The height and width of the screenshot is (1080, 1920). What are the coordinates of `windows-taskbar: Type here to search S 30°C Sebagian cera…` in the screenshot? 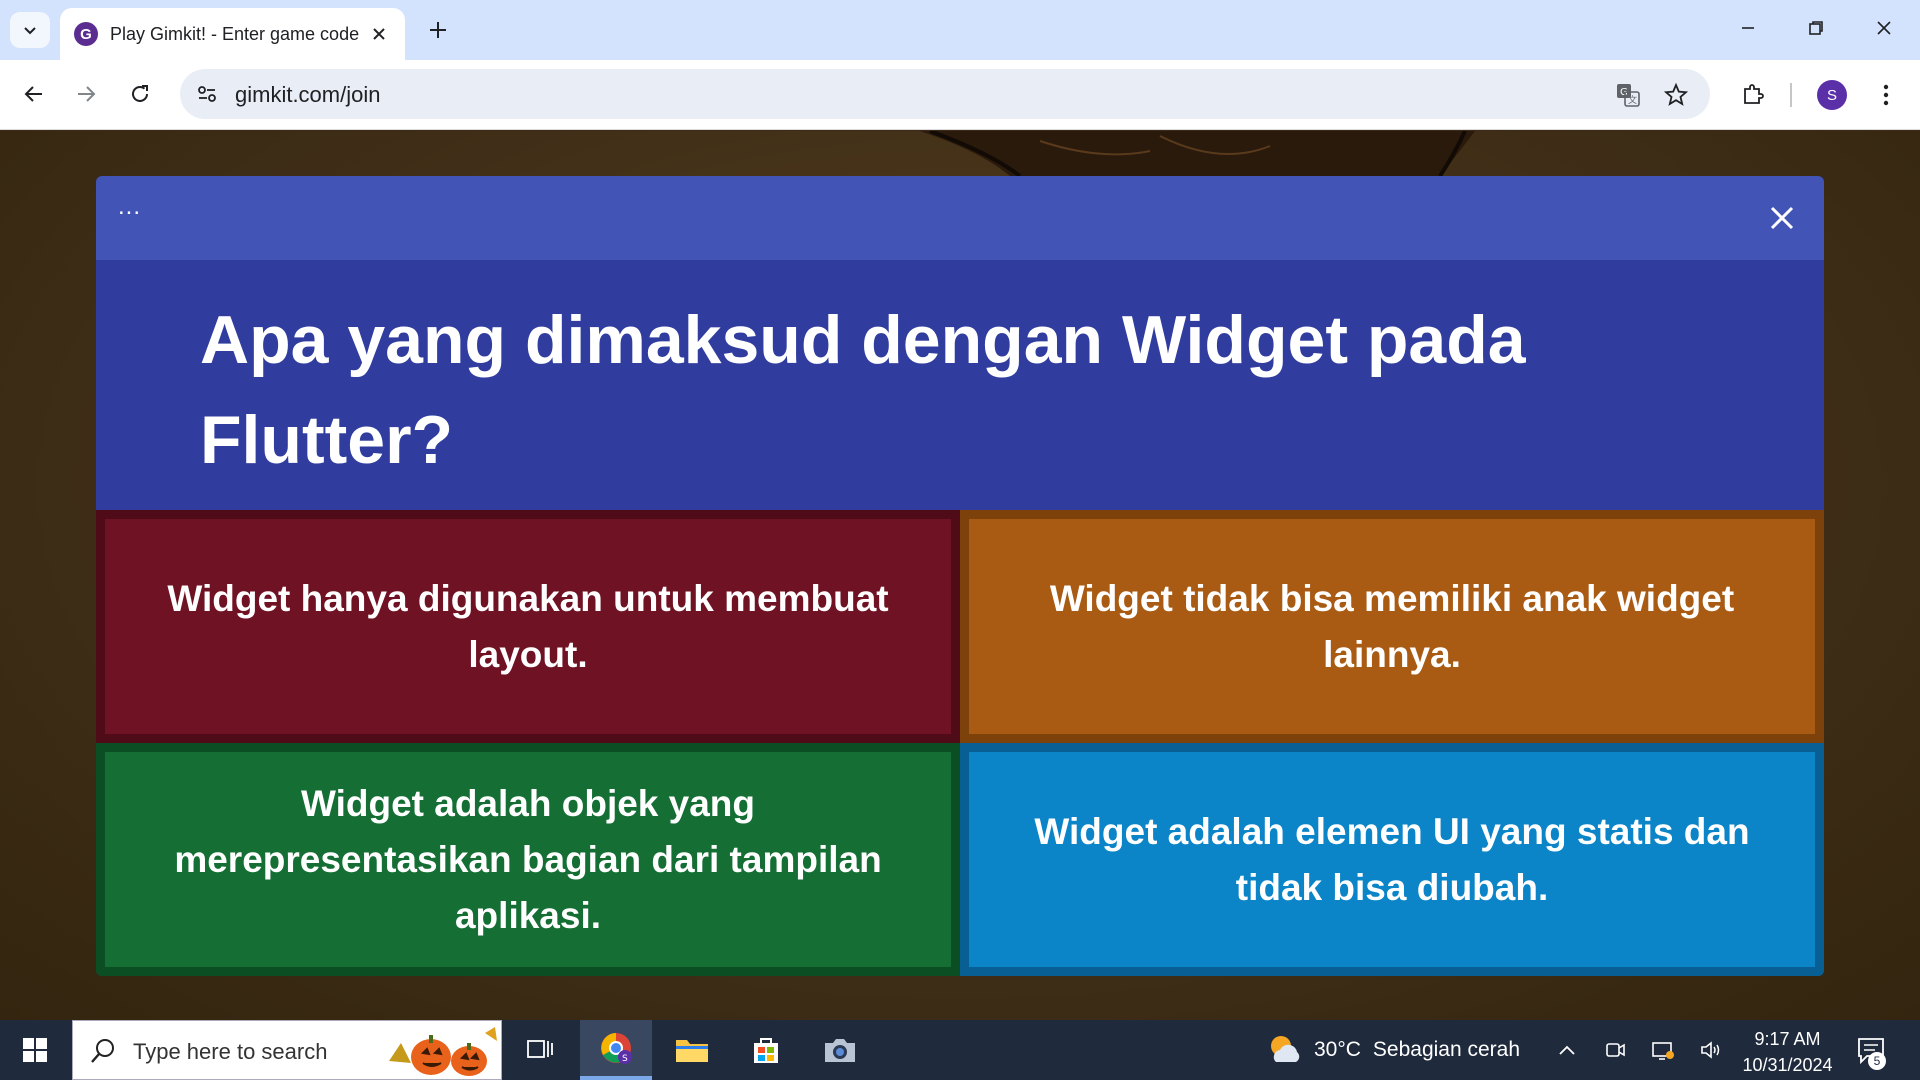 It's located at (960, 1050).